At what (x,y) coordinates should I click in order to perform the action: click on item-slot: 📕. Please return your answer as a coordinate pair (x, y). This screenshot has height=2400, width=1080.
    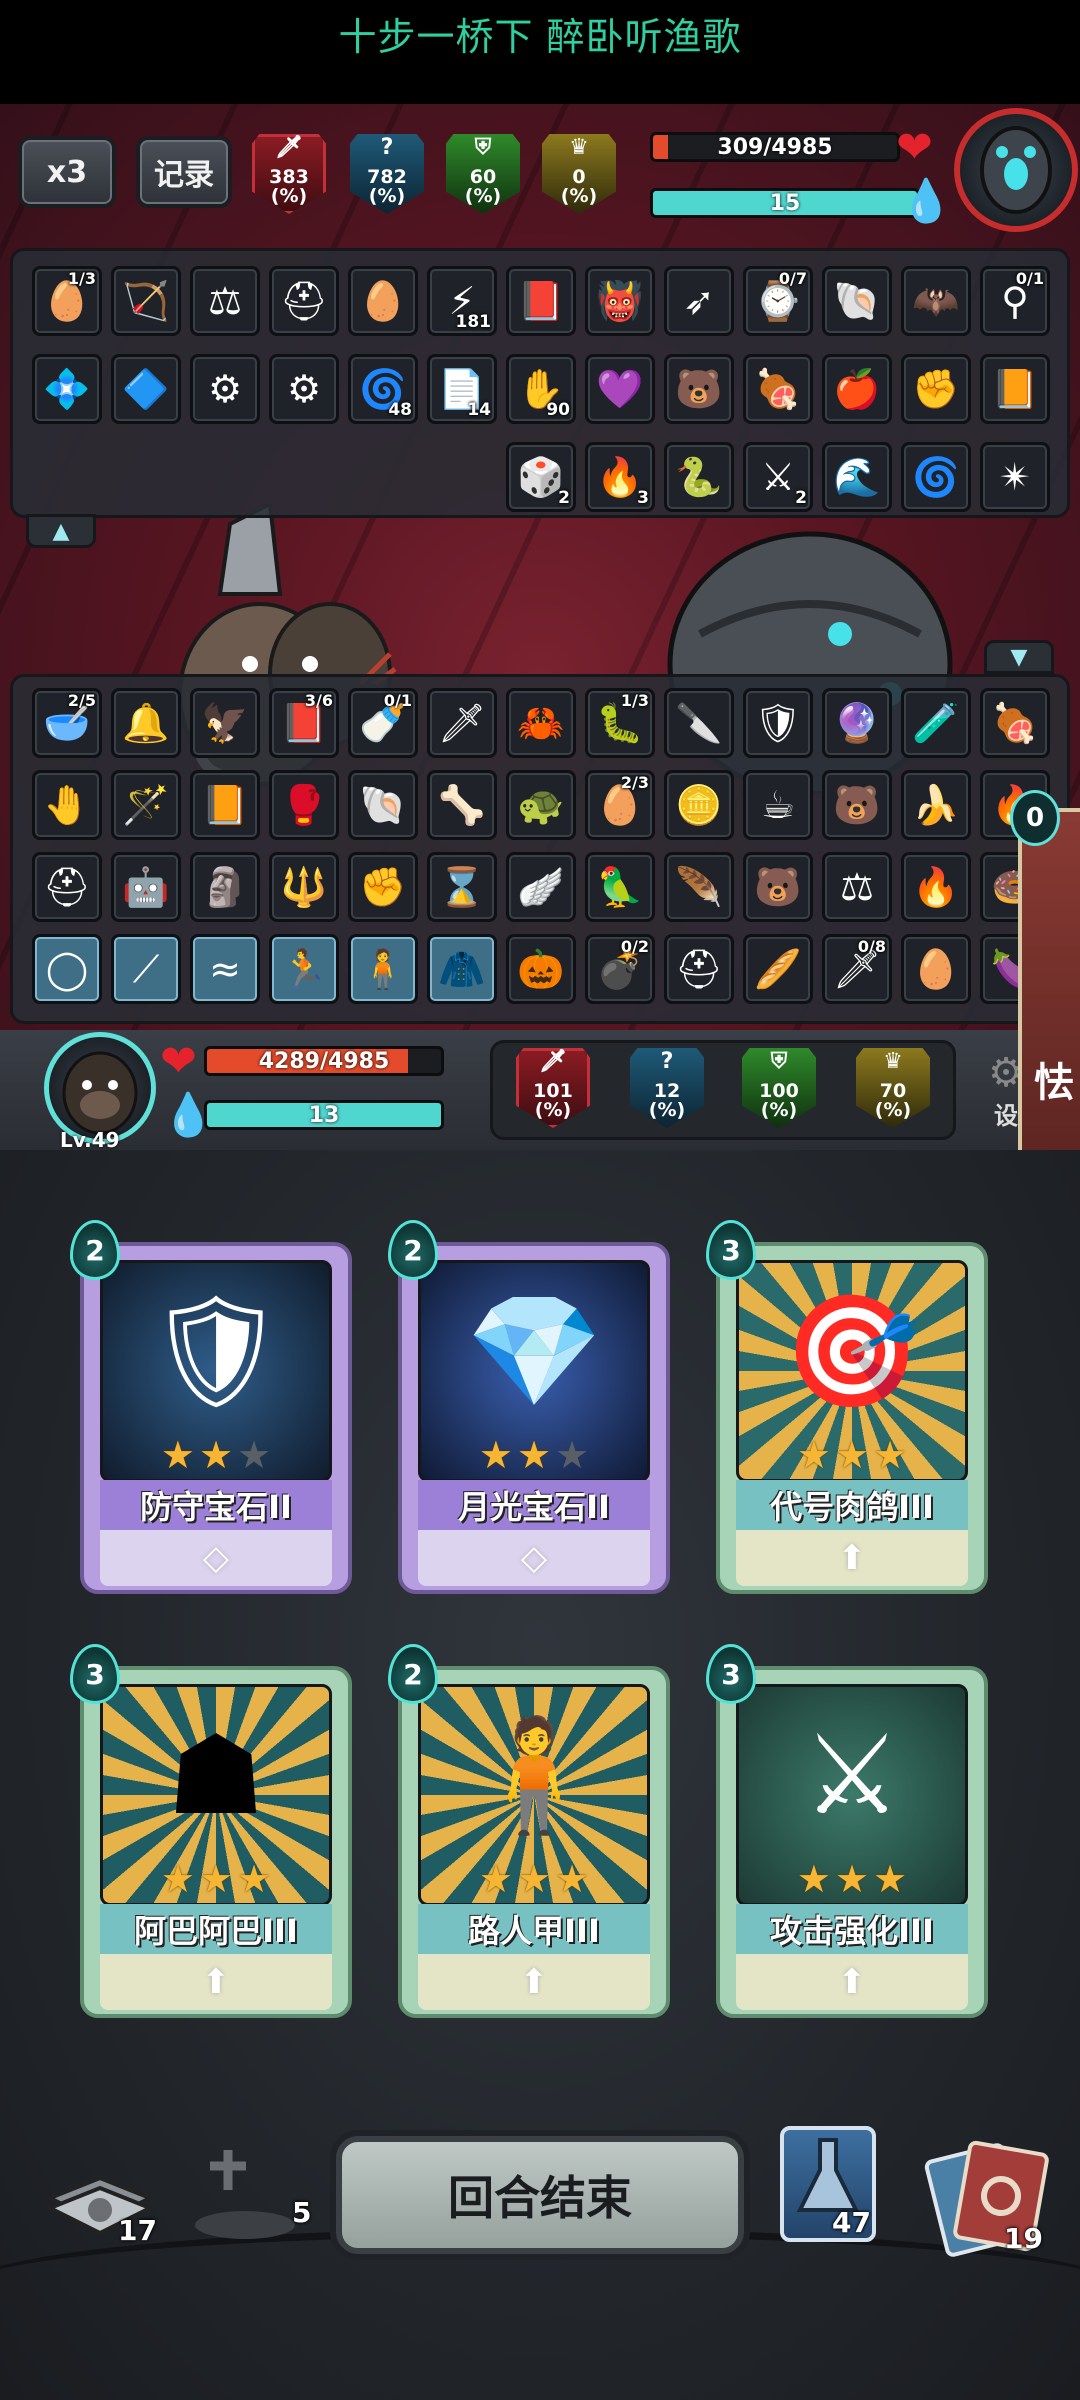
    Looking at the image, I should click on (541, 301).